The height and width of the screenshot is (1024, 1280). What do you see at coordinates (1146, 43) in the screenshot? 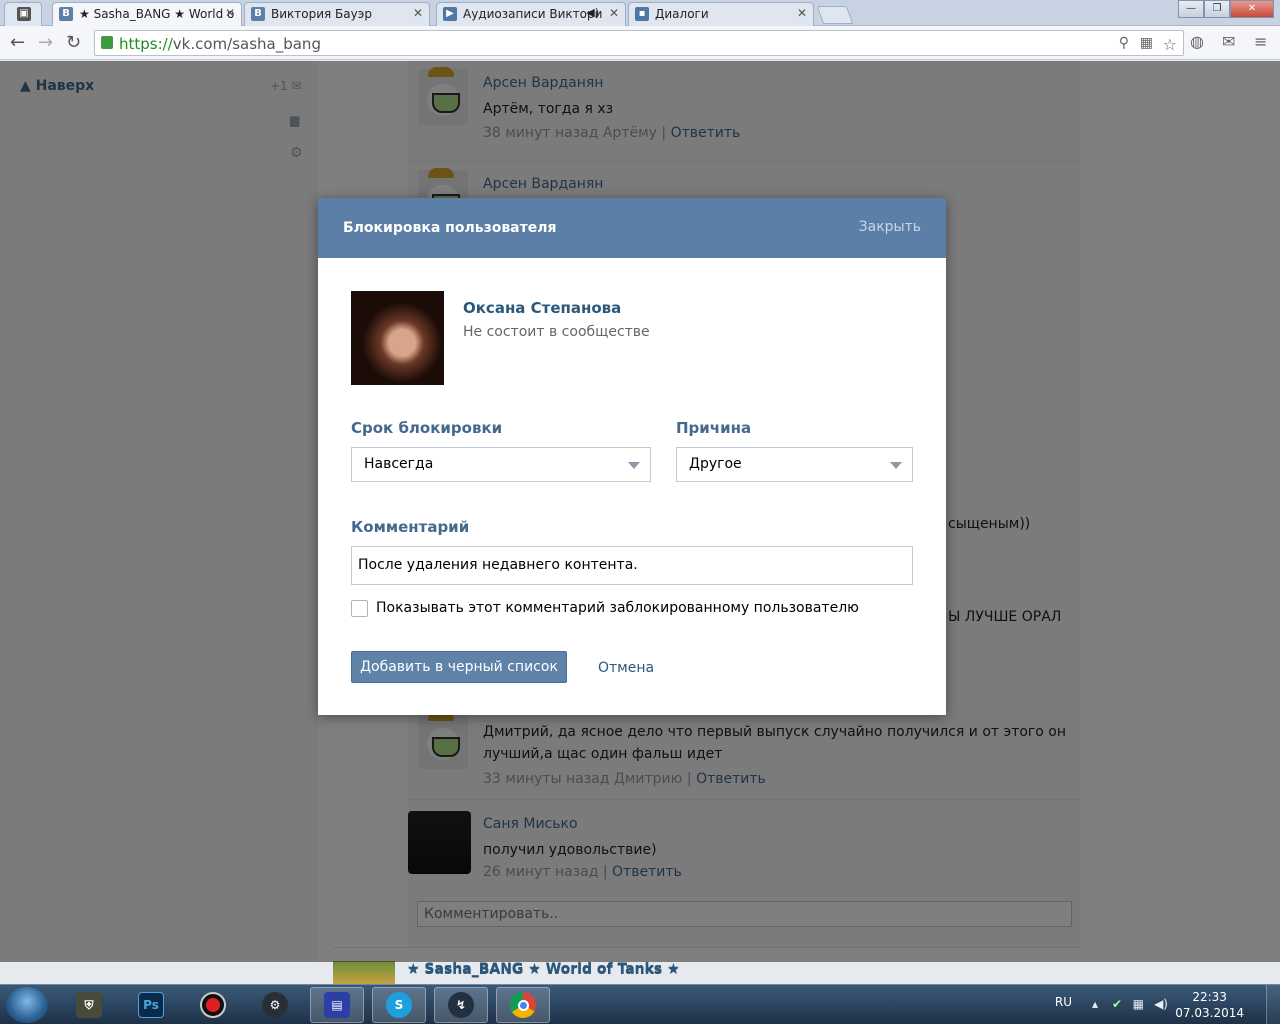
I see `extension-icon: ▦` at bounding box center [1146, 43].